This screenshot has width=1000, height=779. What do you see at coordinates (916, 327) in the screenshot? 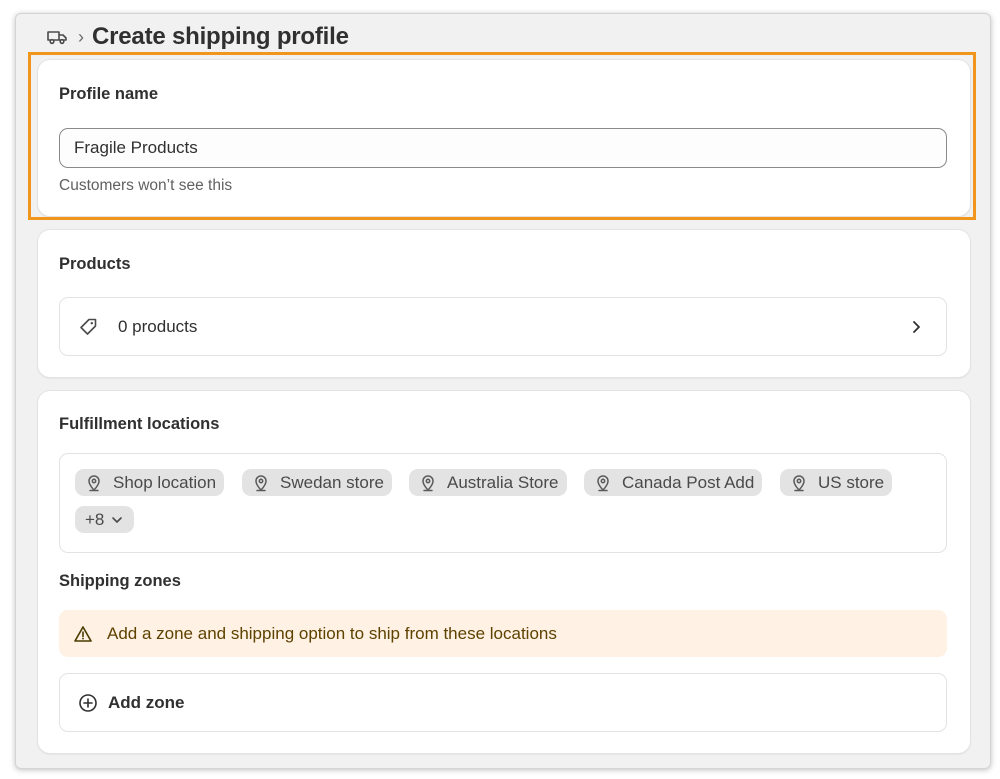
I see `chevron-right-icon` at bounding box center [916, 327].